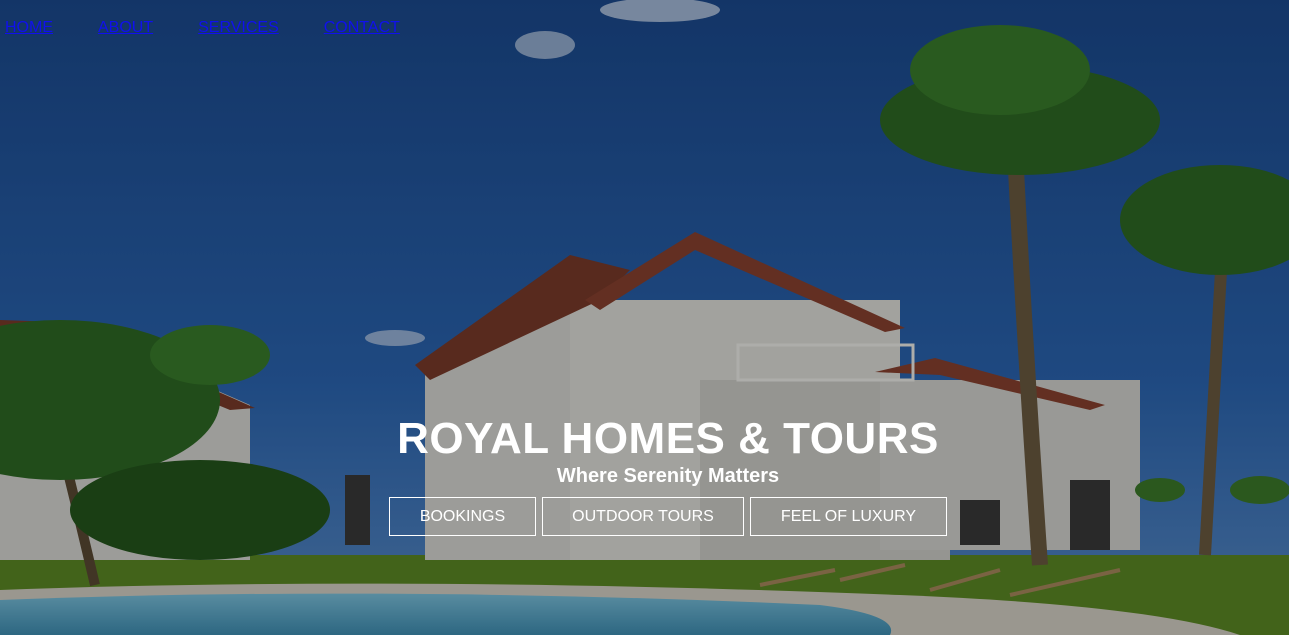 The image size is (1289, 635). What do you see at coordinates (125, 28) in the screenshot?
I see `nav-link-about: ABOUT` at bounding box center [125, 28].